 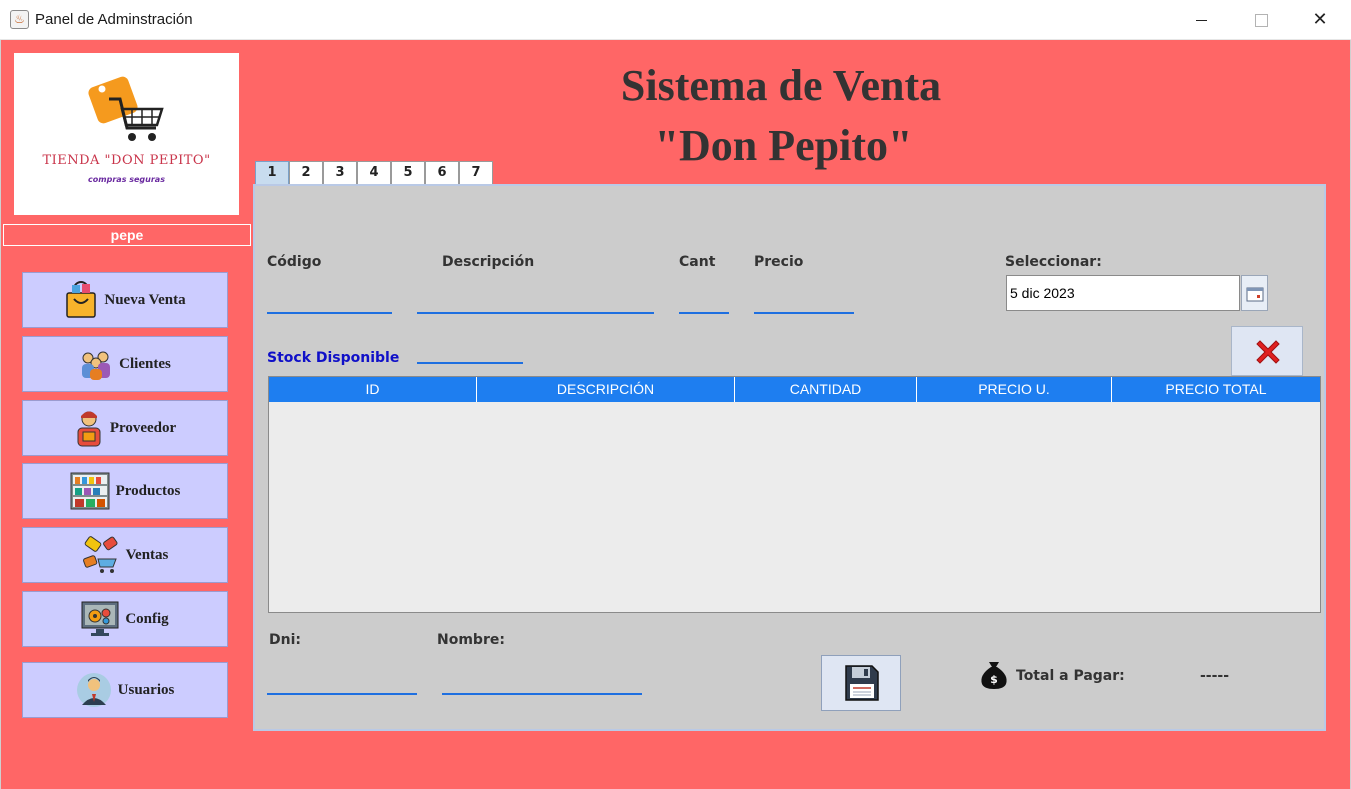 What do you see at coordinates (471, 640) in the screenshot?
I see `nombre-label: Nombre:` at bounding box center [471, 640].